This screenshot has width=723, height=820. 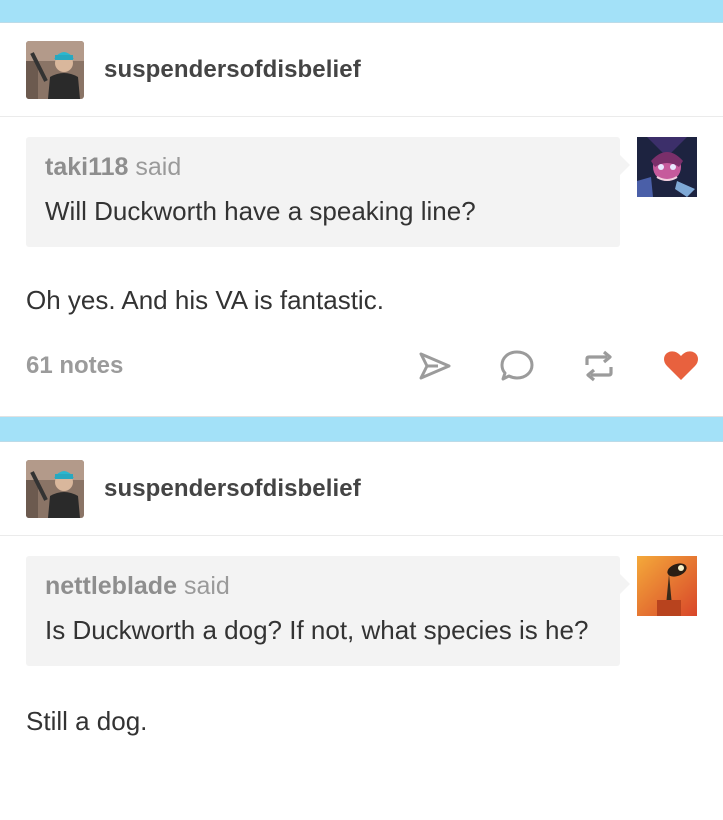 What do you see at coordinates (361, 429) in the screenshot?
I see `post-separator` at bounding box center [361, 429].